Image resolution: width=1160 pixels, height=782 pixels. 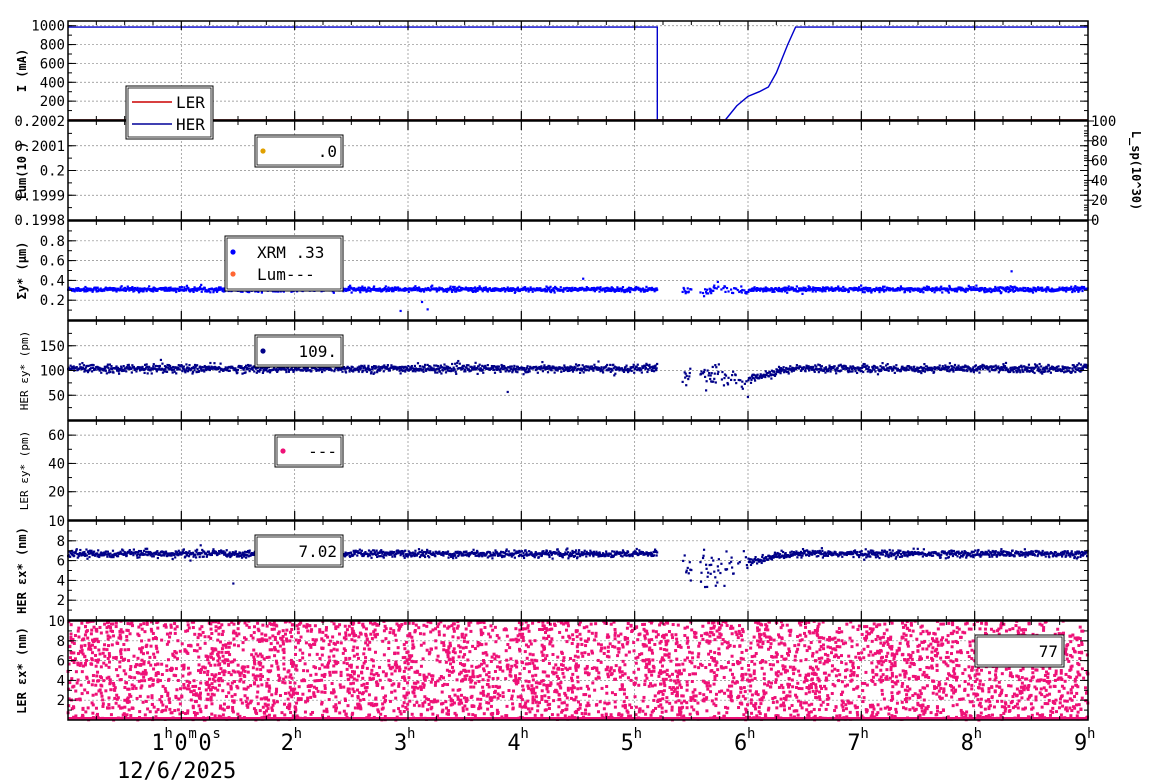 I want to click on series-points-XRM, so click(x=578, y=291).